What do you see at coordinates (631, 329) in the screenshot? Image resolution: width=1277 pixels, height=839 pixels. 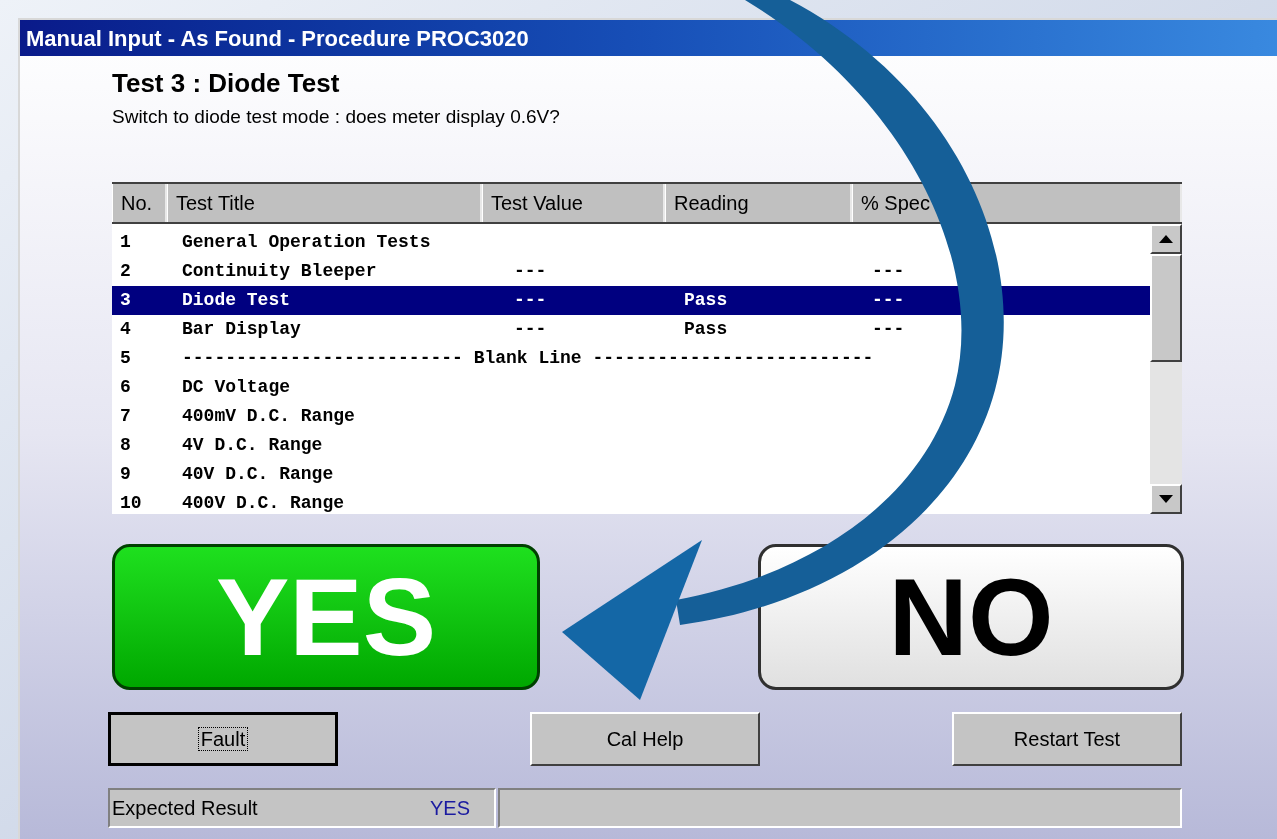 I see `table-row: 4 Bar Display --- Pass ---` at bounding box center [631, 329].